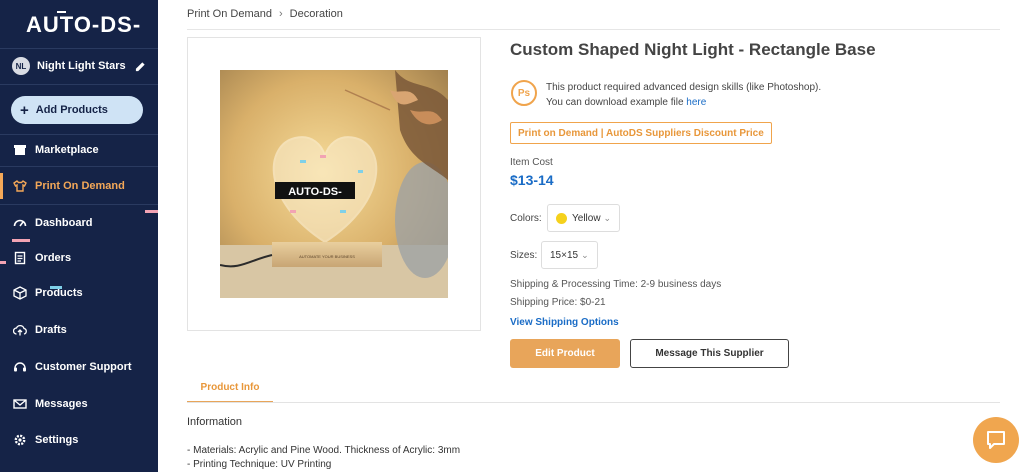 The height and width of the screenshot is (472, 1024). I want to click on photo-logo: AUTO-DS-, so click(315, 192).